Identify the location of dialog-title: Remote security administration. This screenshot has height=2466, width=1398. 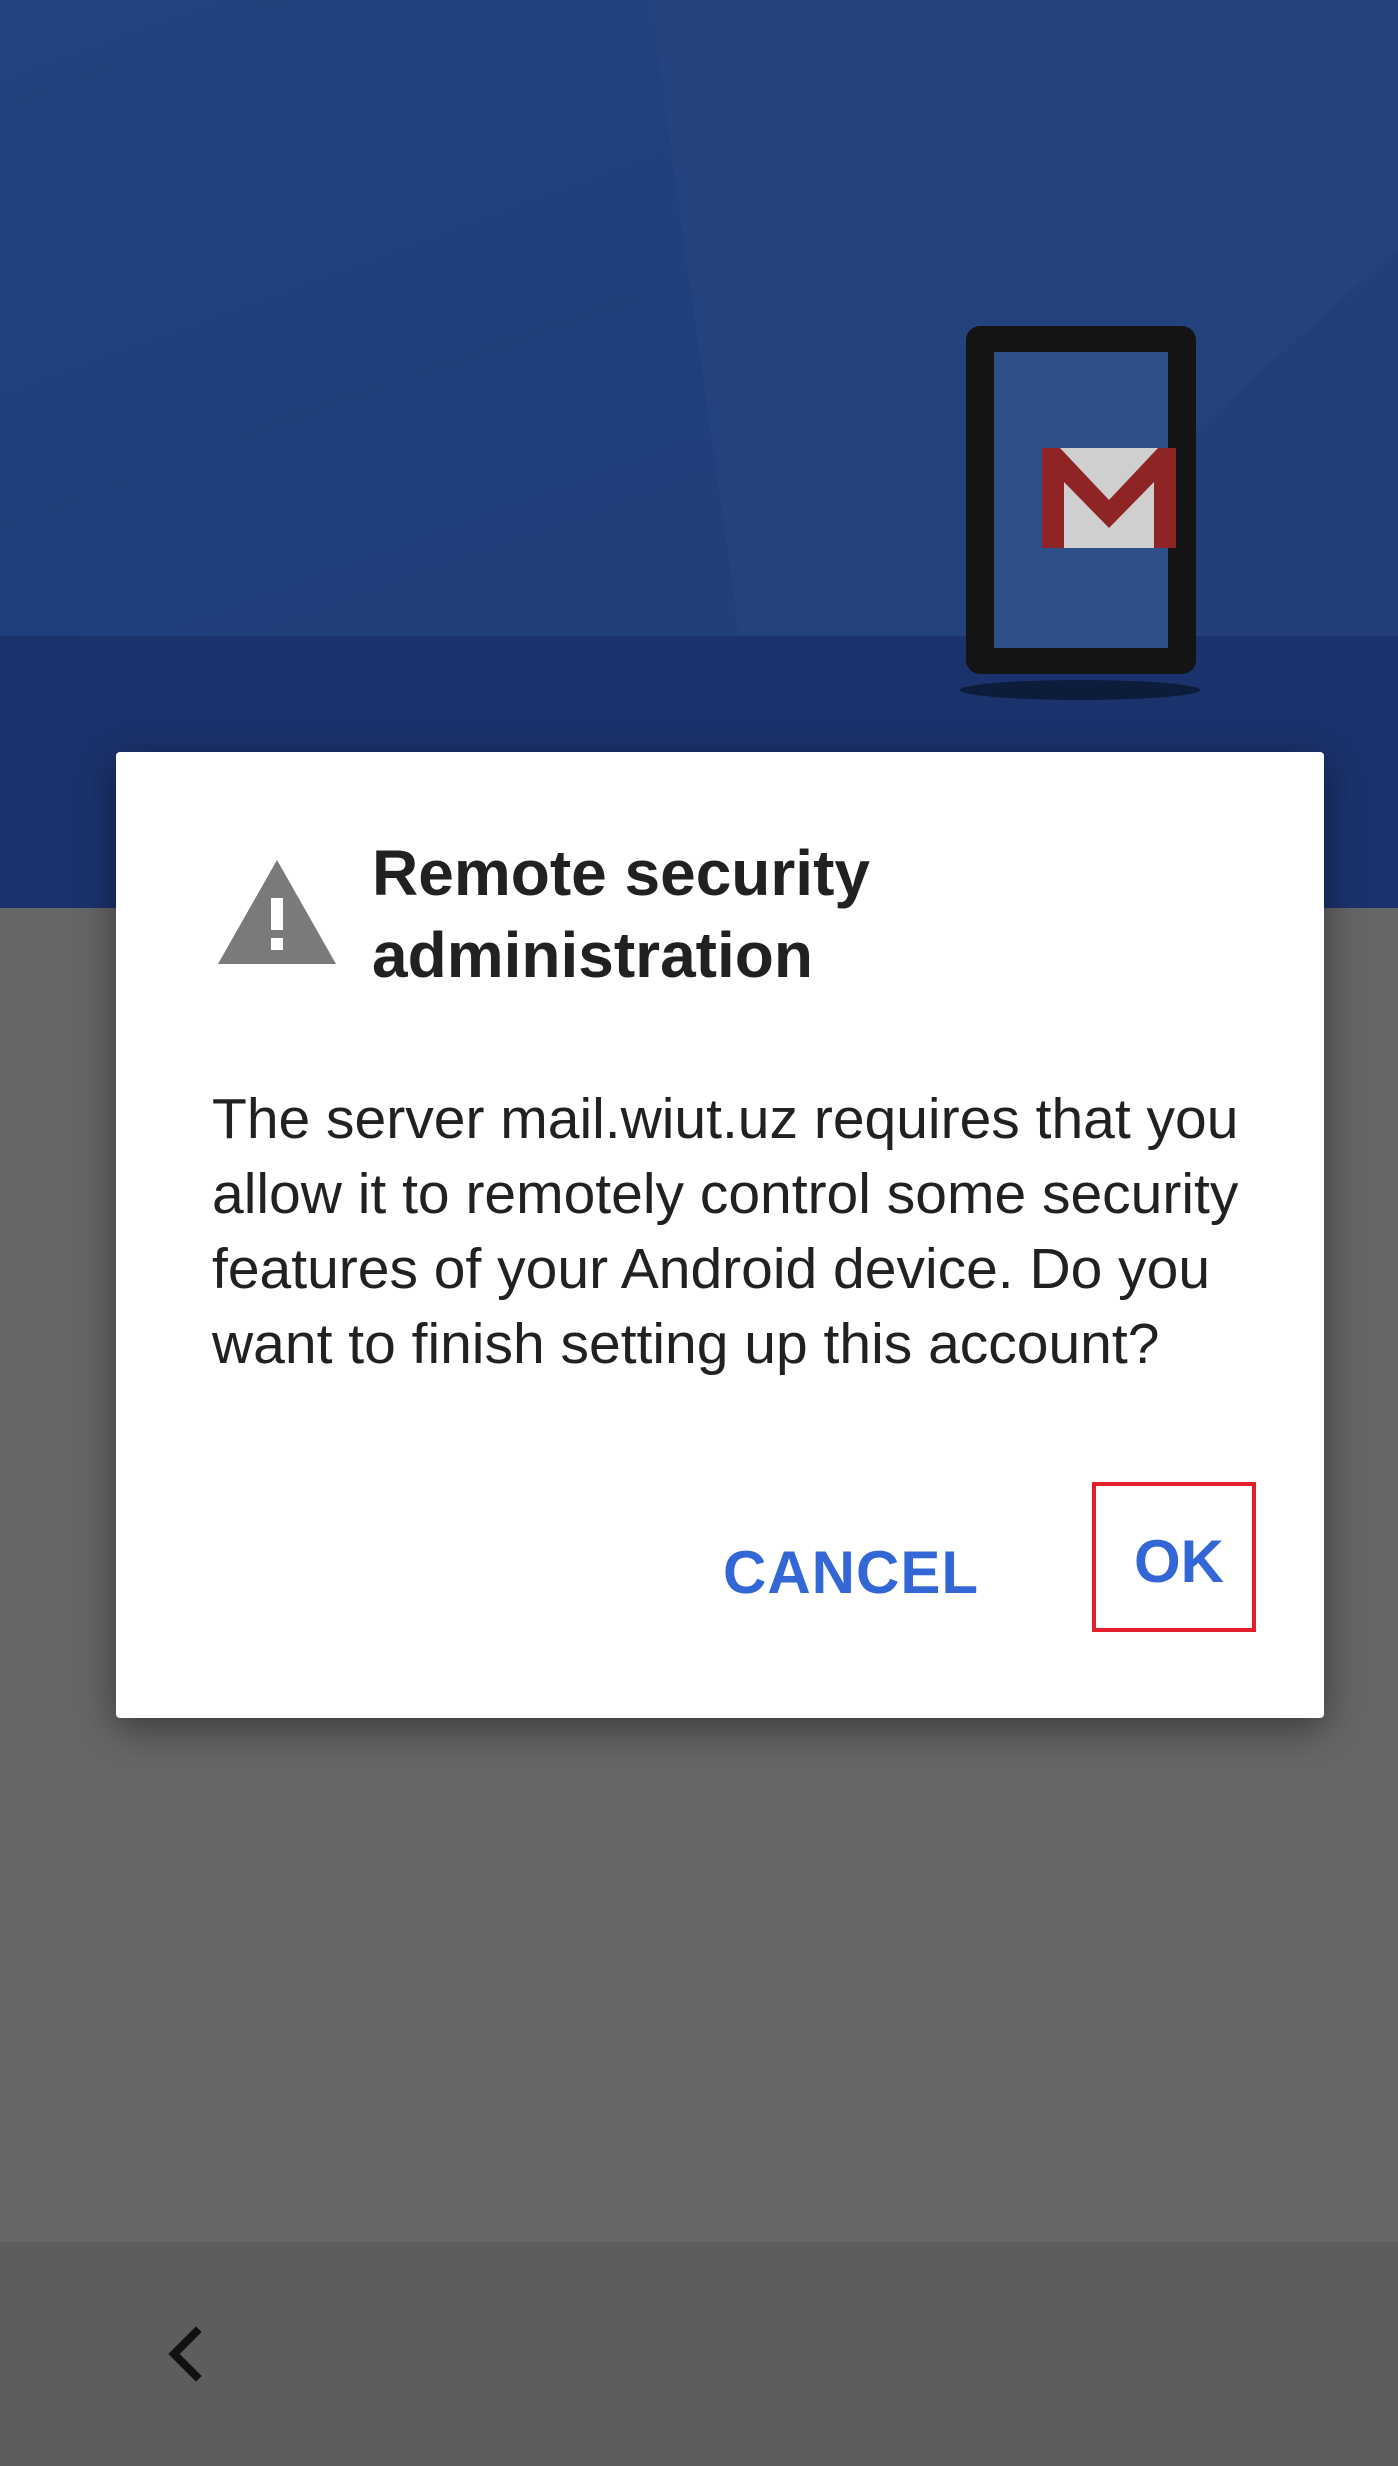
(621, 914).